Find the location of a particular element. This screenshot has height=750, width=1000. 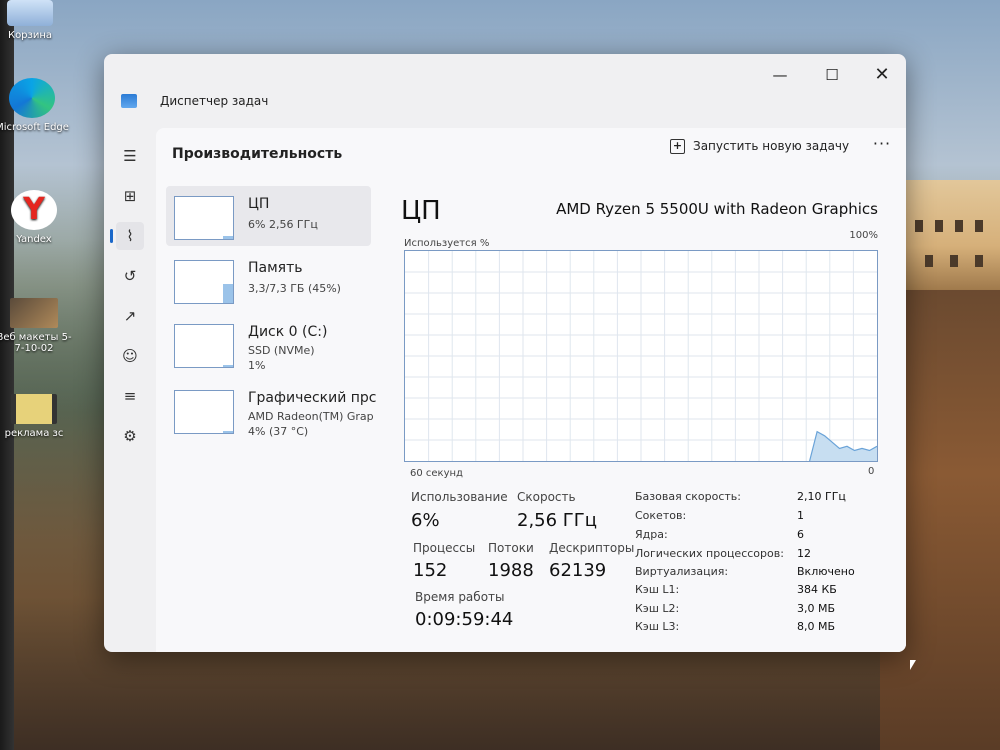

yandex-icon: Y is located at coordinates (34, 210).